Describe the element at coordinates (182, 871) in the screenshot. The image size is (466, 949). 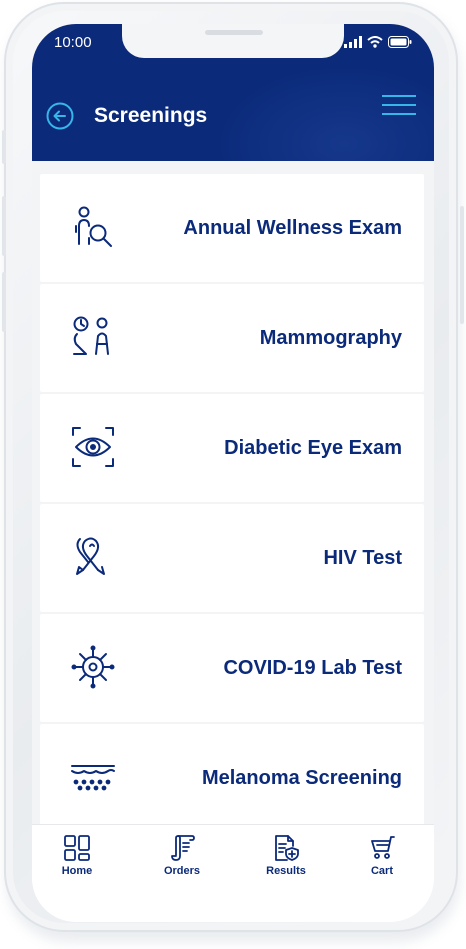
I see `tab-label: Orders` at that location.